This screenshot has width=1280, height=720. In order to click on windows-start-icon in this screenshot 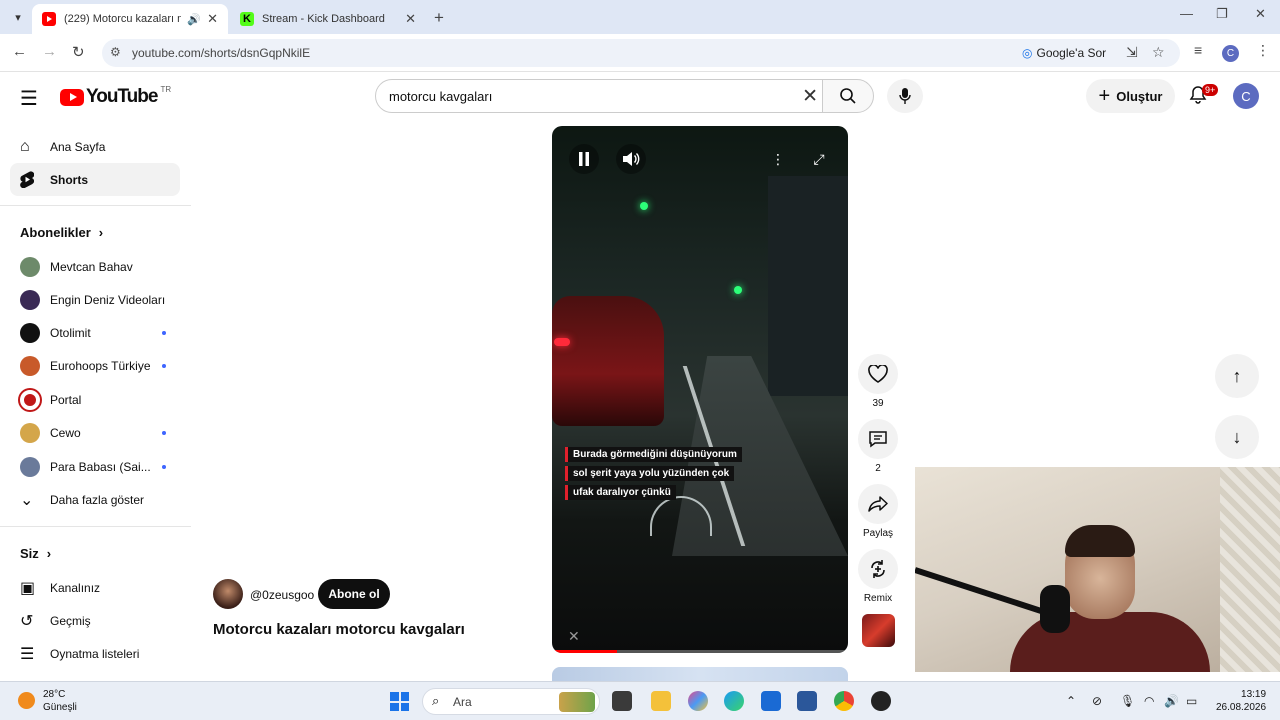, I will do `click(399, 701)`.